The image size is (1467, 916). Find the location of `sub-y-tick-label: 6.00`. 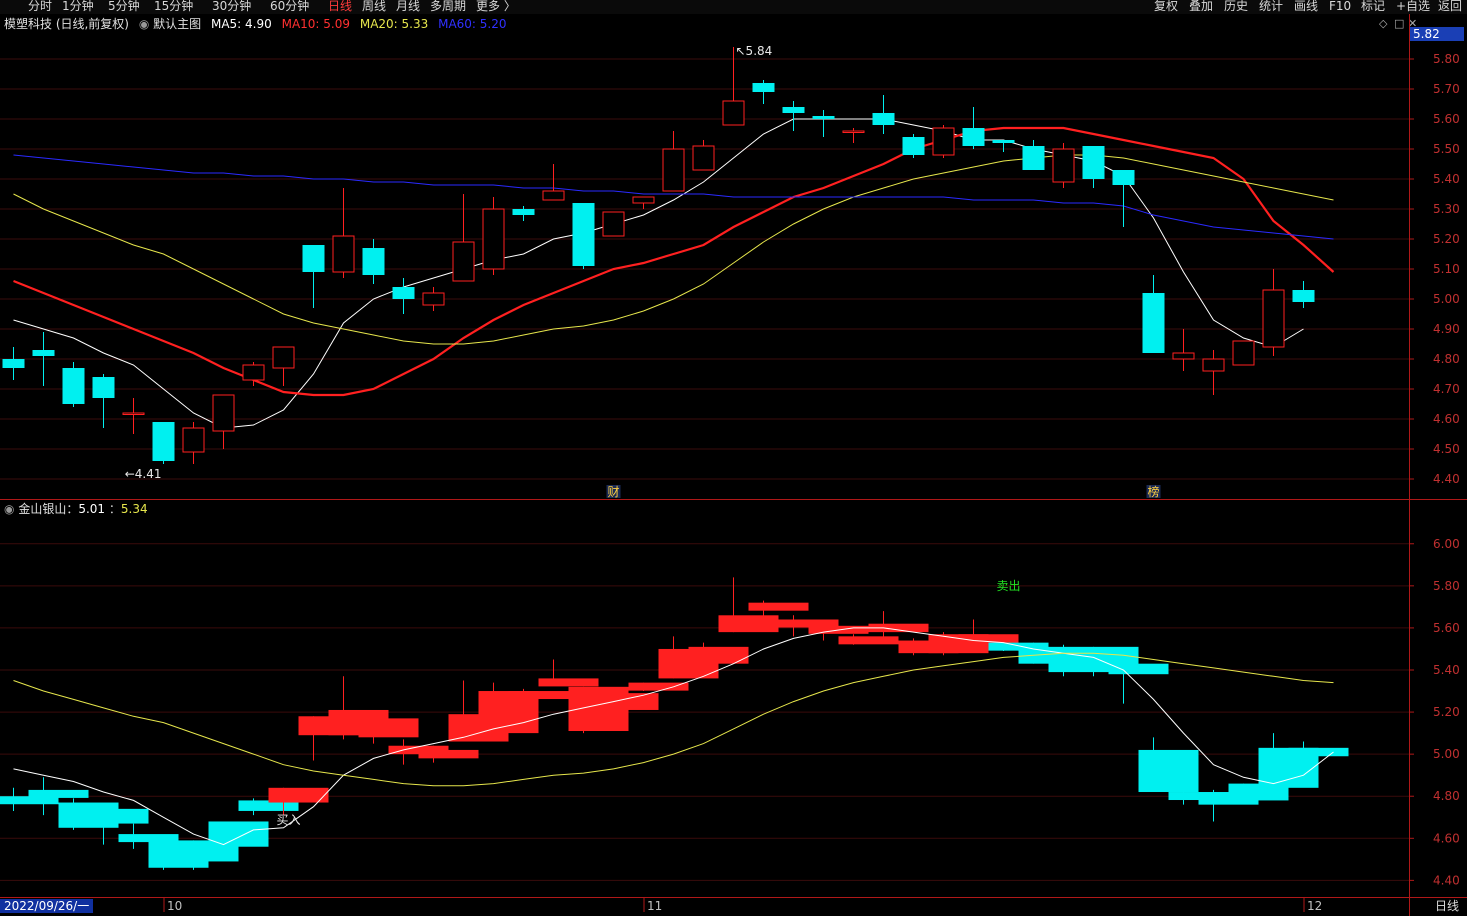

sub-y-tick-label: 6.00 is located at coordinates (1446, 544).